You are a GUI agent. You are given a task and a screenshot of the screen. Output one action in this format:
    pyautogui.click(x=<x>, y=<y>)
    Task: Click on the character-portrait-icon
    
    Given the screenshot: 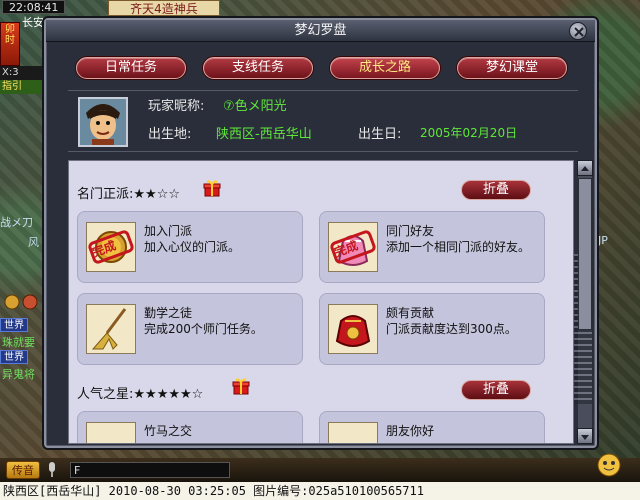 What is the action you would take?
    pyautogui.click(x=103, y=122)
    